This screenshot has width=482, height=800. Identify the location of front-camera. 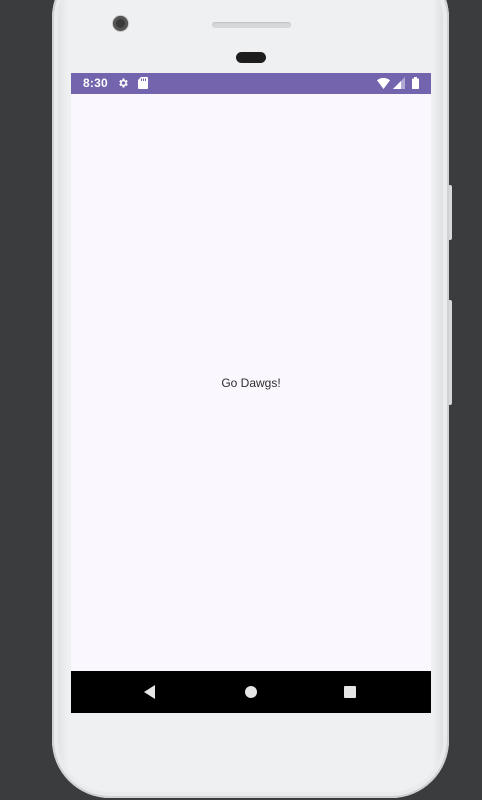
(120, 23).